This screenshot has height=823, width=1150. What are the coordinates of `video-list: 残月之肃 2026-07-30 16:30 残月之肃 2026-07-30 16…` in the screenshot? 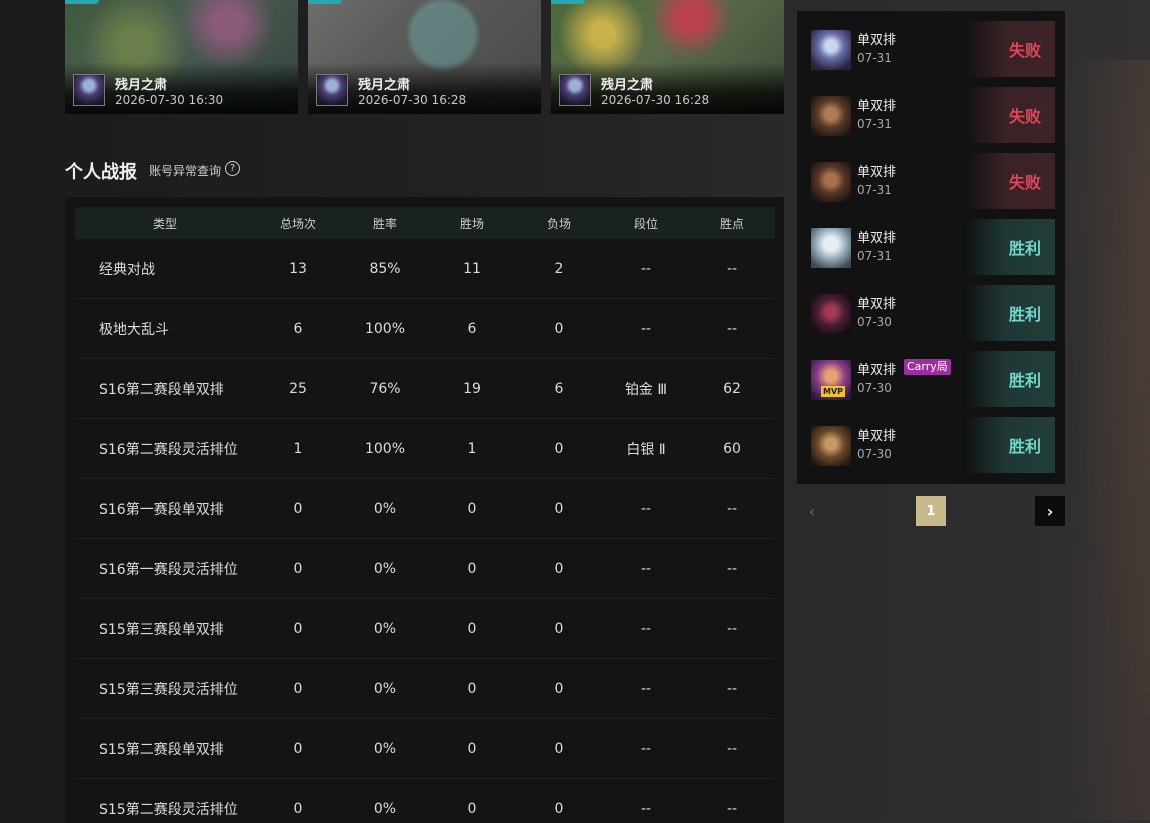 It's located at (424, 57).